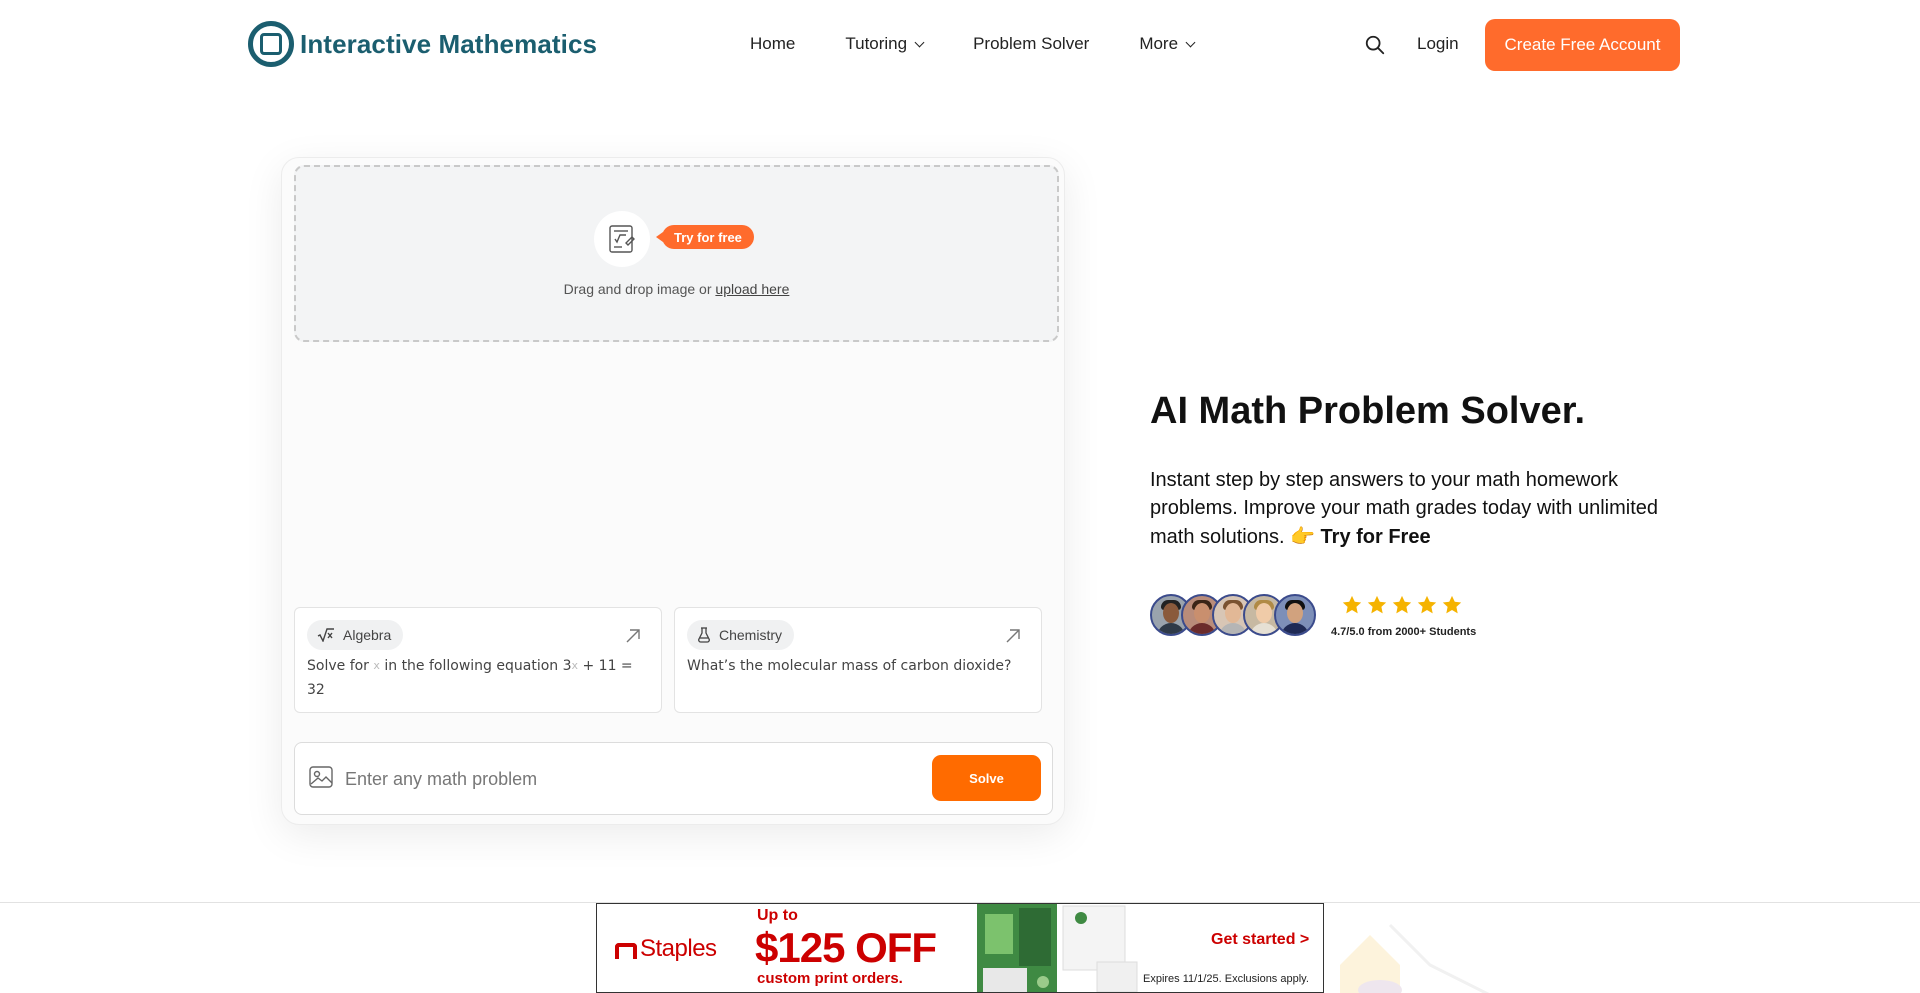  I want to click on pointing-hand-icon: 👉, so click(1302, 536).